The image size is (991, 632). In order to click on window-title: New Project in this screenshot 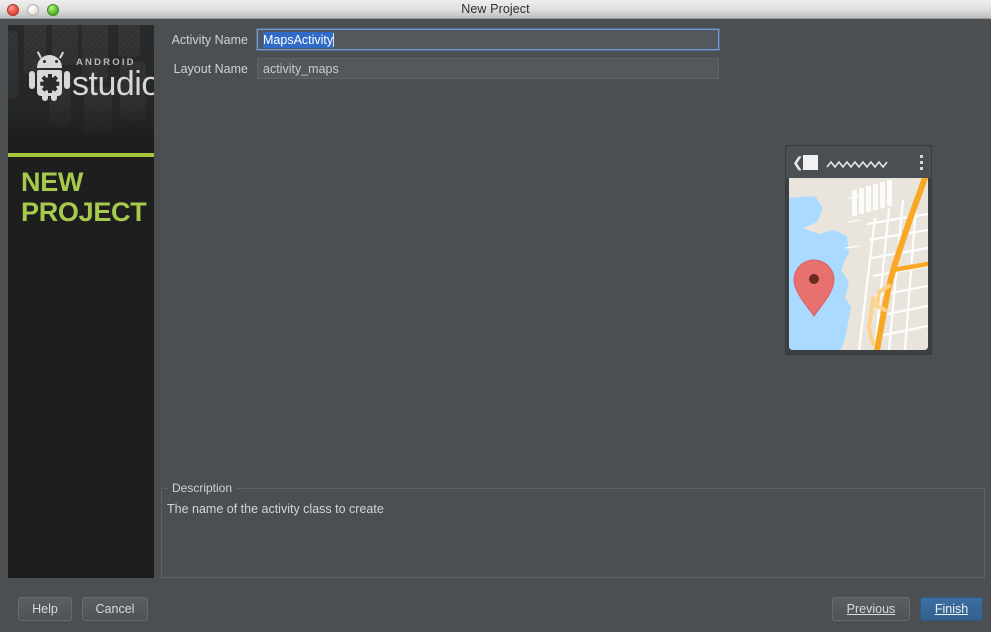, I will do `click(495, 9)`.